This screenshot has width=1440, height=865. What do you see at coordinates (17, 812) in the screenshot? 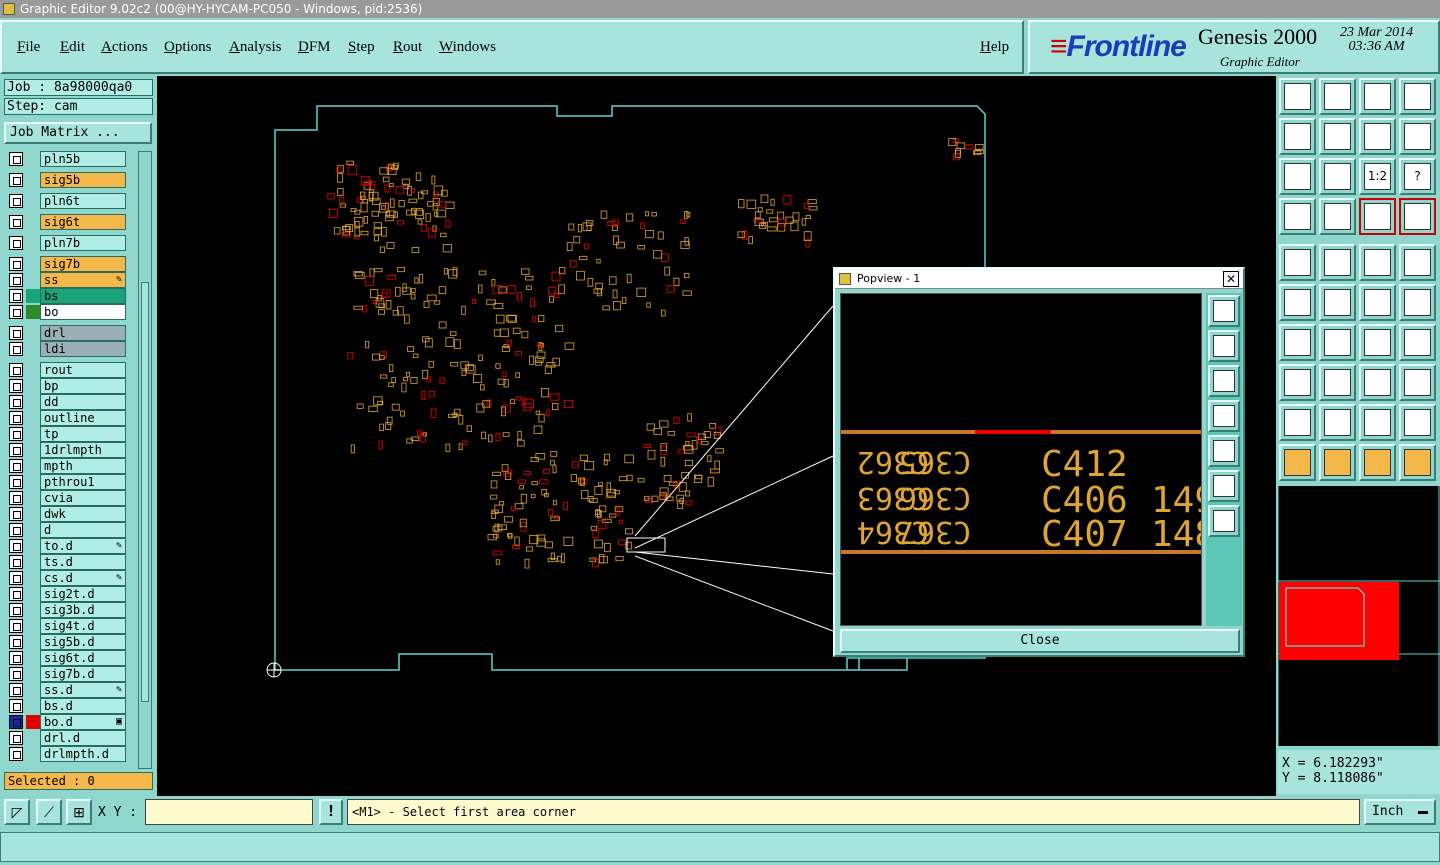
I see `zoom-in-icon: ◸` at bounding box center [17, 812].